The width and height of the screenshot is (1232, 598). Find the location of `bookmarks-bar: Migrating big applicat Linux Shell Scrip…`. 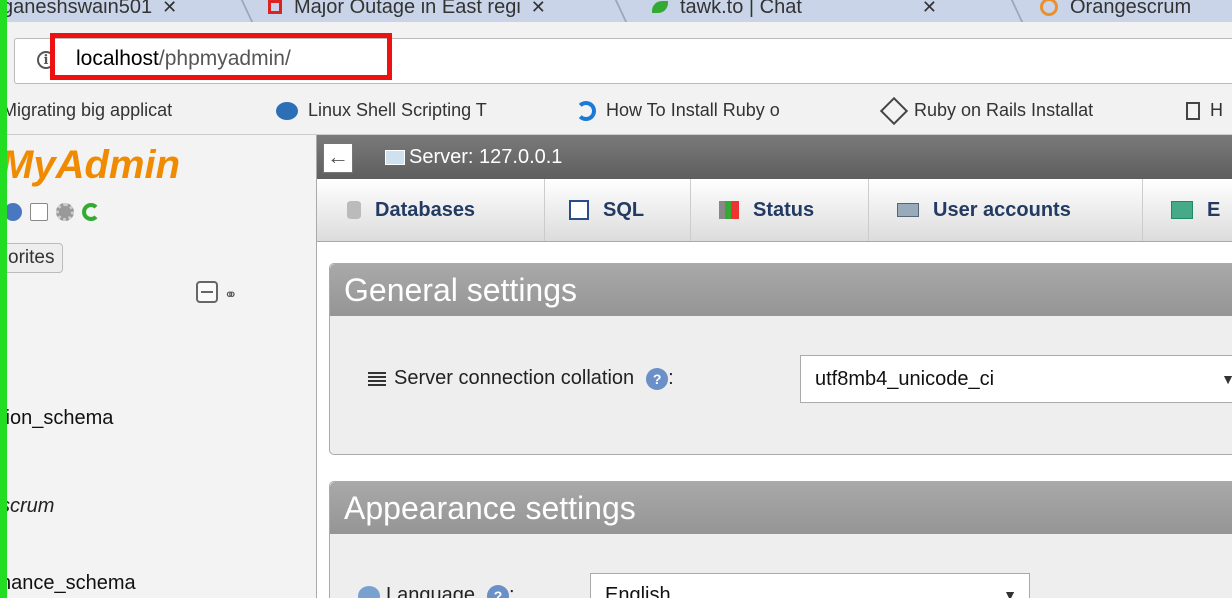

bookmarks-bar: Migrating big applicat Linux Shell Scrip… is located at coordinates (616, 112).